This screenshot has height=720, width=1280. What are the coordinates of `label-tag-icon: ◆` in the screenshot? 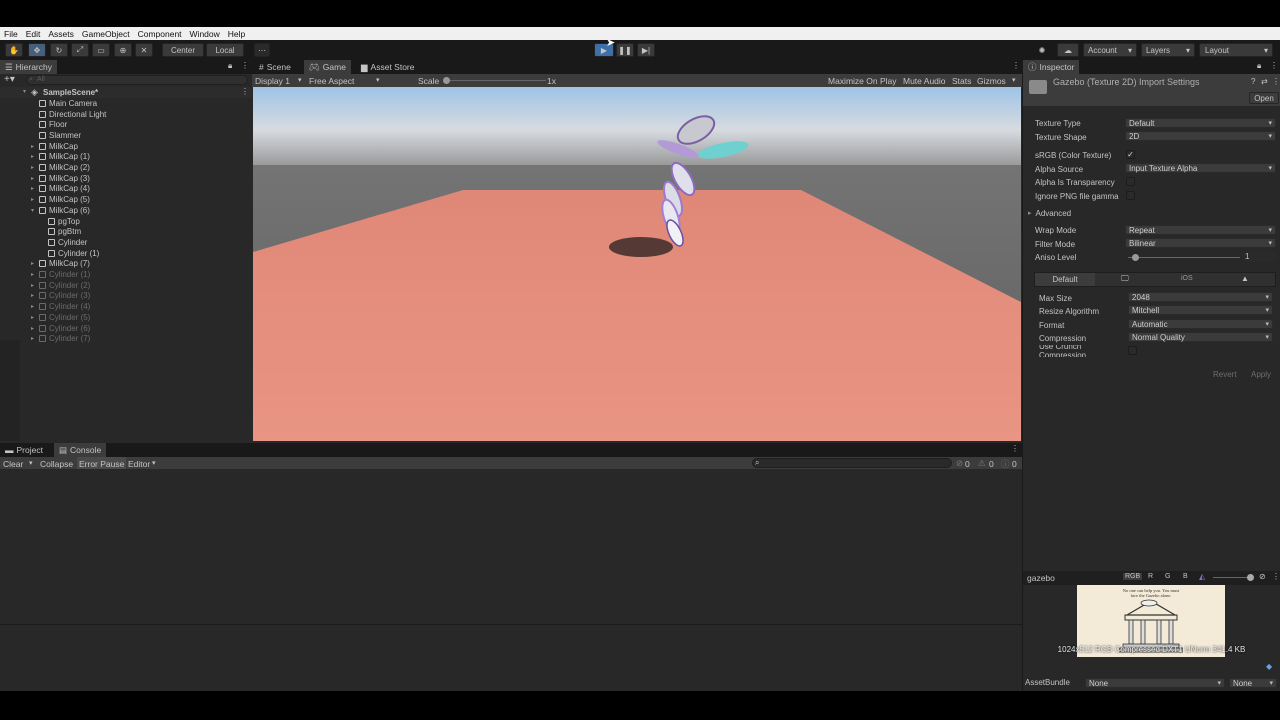 It's located at (1269, 666).